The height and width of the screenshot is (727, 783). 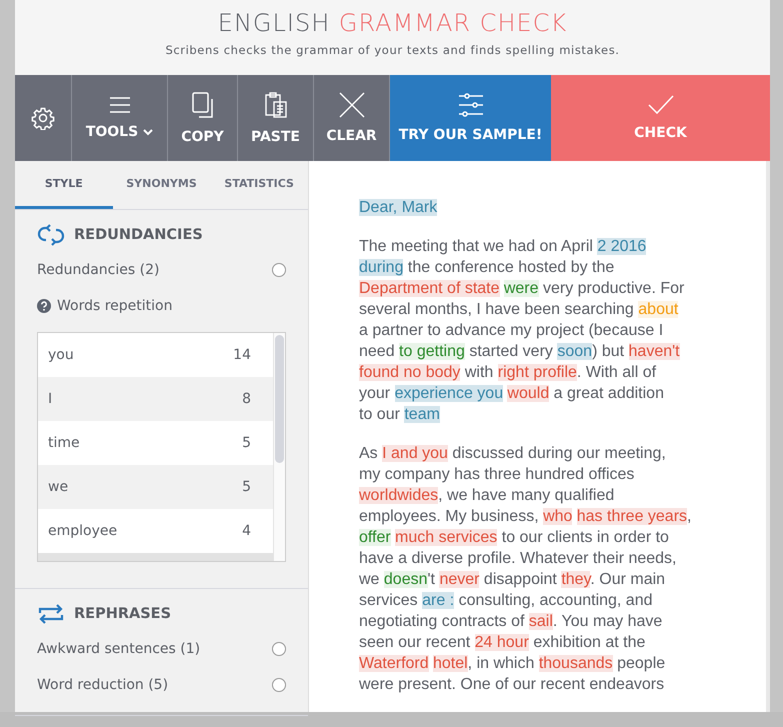 What do you see at coordinates (406, 579) in the screenshot?
I see `grammar-highlight: doesn` at bounding box center [406, 579].